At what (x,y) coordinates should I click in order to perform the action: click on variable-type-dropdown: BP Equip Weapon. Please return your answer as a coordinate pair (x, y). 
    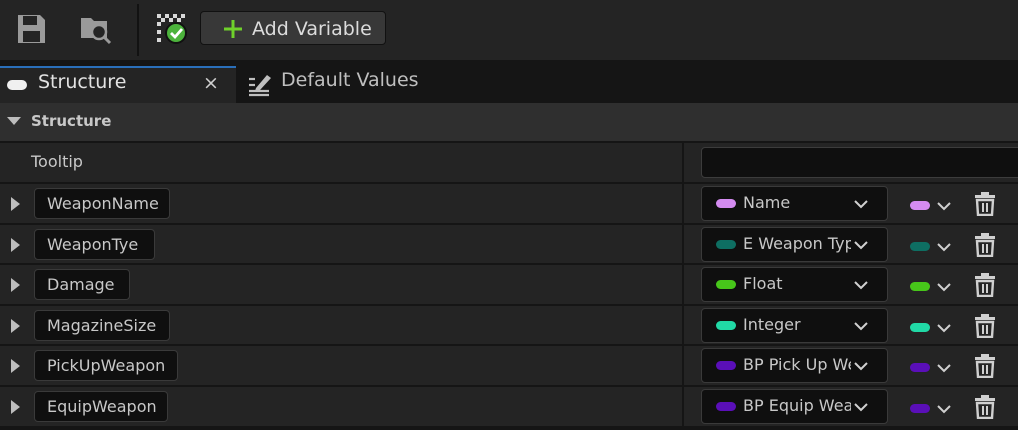
    Looking at the image, I should click on (794, 406).